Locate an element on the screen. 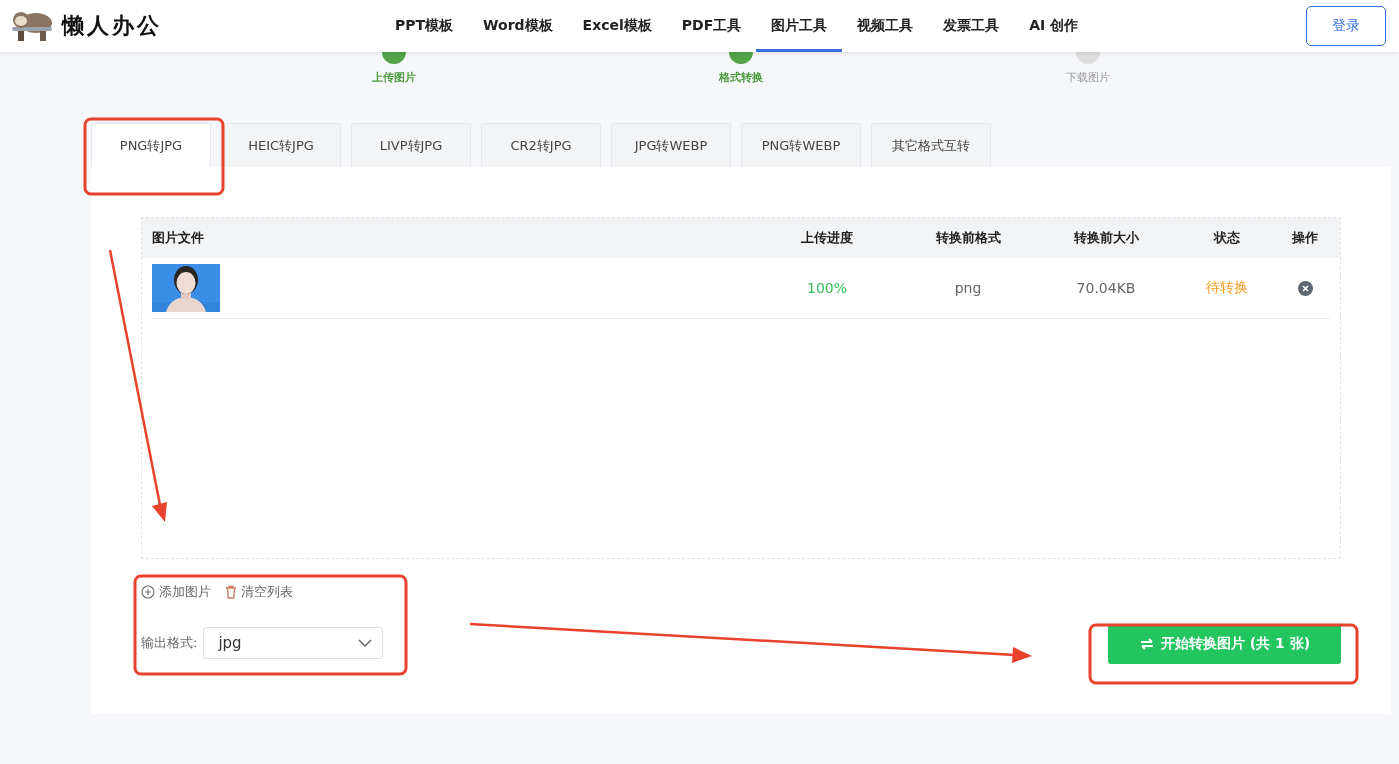  plus-circle-icon is located at coordinates (148, 592).